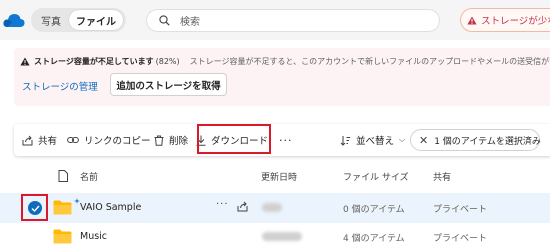 The image size is (550, 251). I want to click on file-size: 4 個のアイテム, so click(374, 239).